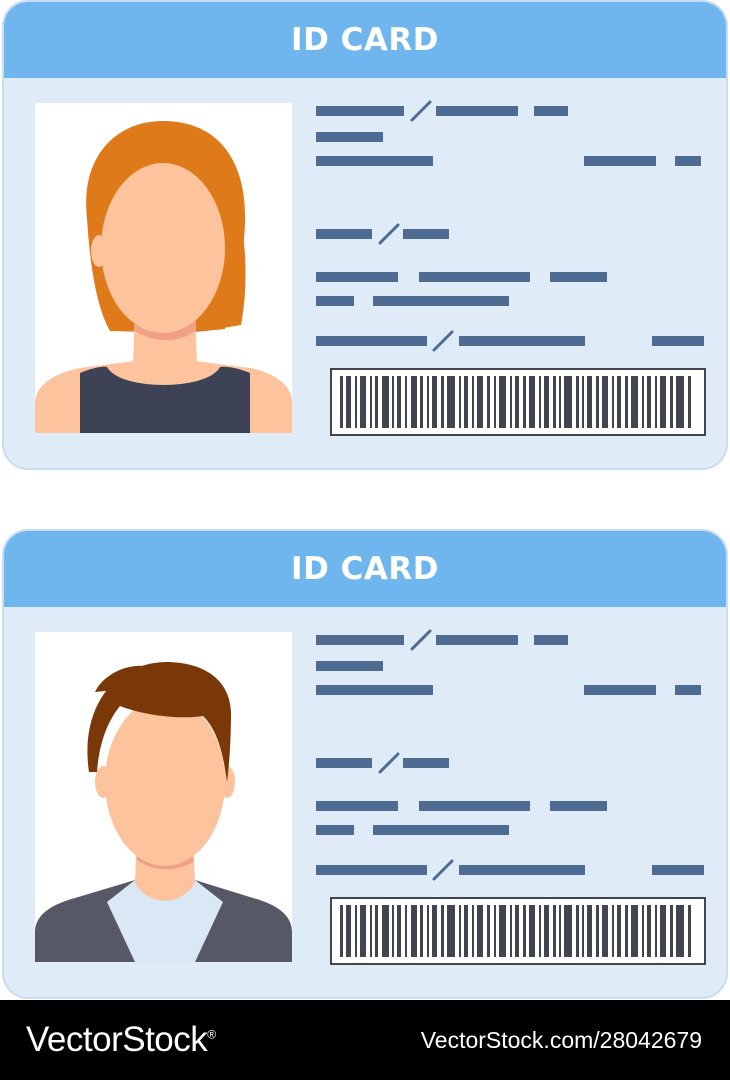 Image resolution: width=730 pixels, height=1080 pixels. I want to click on registered-mark: ®, so click(211, 1034).